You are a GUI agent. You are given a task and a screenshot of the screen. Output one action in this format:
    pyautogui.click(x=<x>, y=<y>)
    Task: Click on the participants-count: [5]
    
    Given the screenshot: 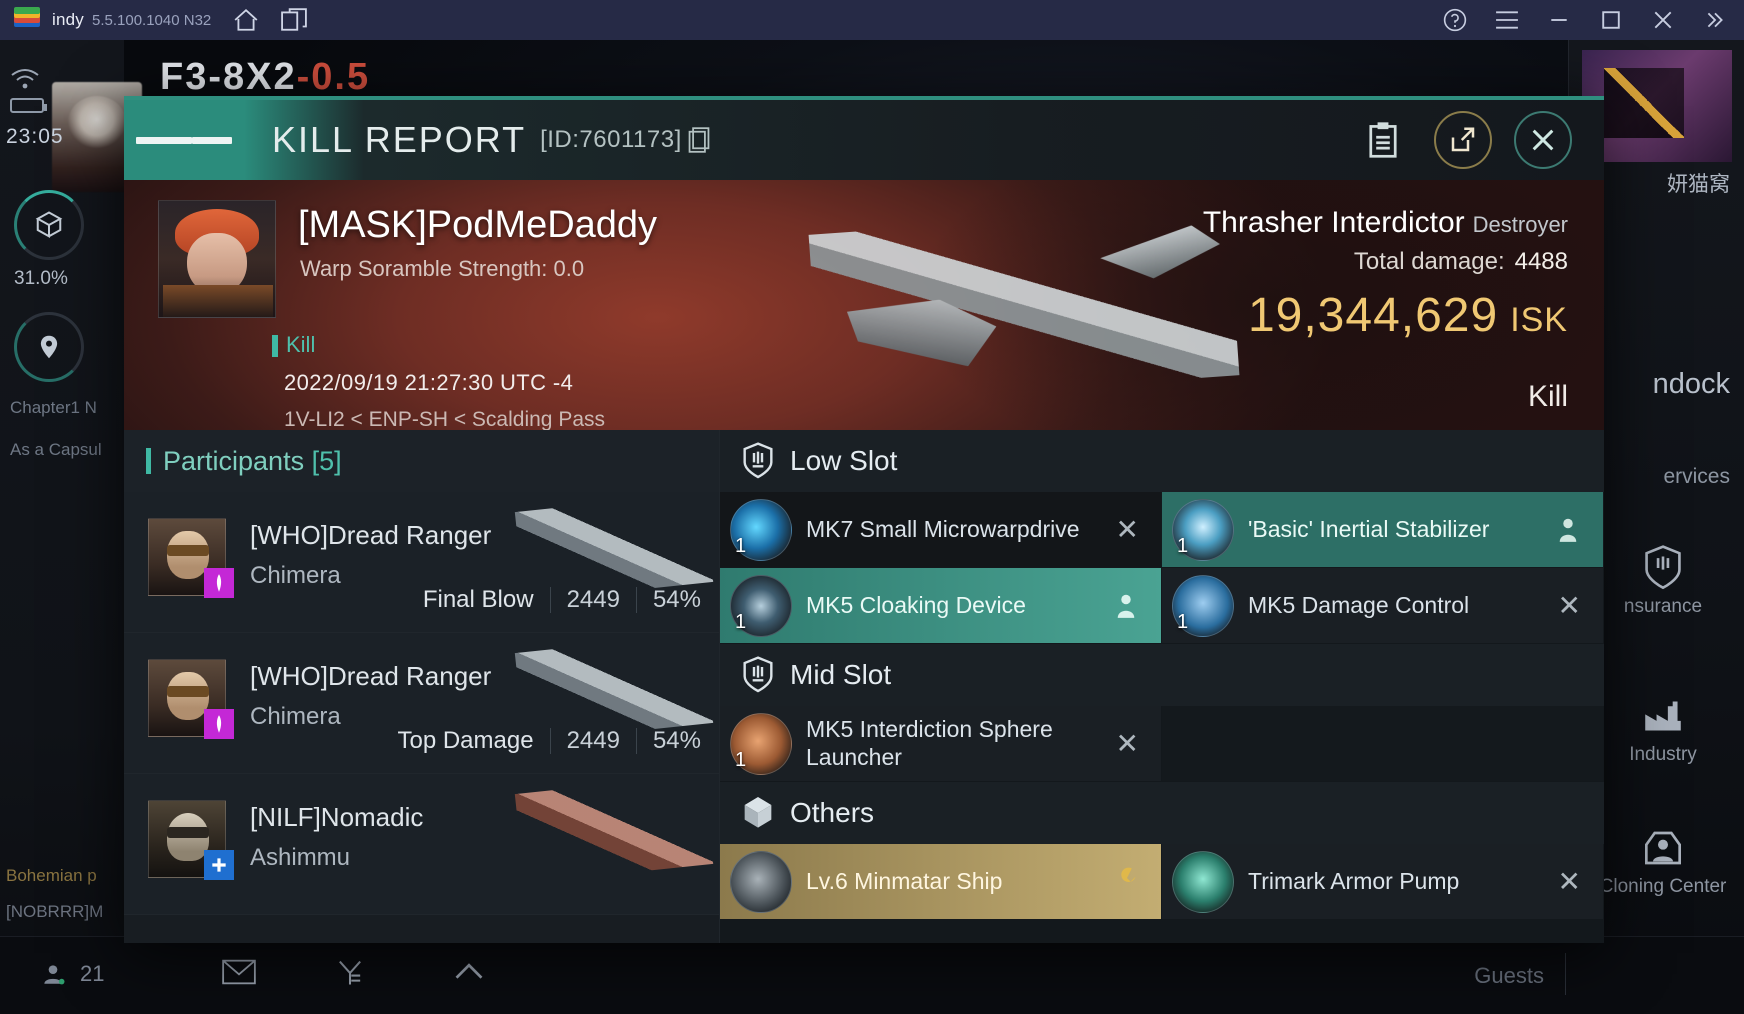 What is the action you would take?
    pyautogui.click(x=326, y=460)
    